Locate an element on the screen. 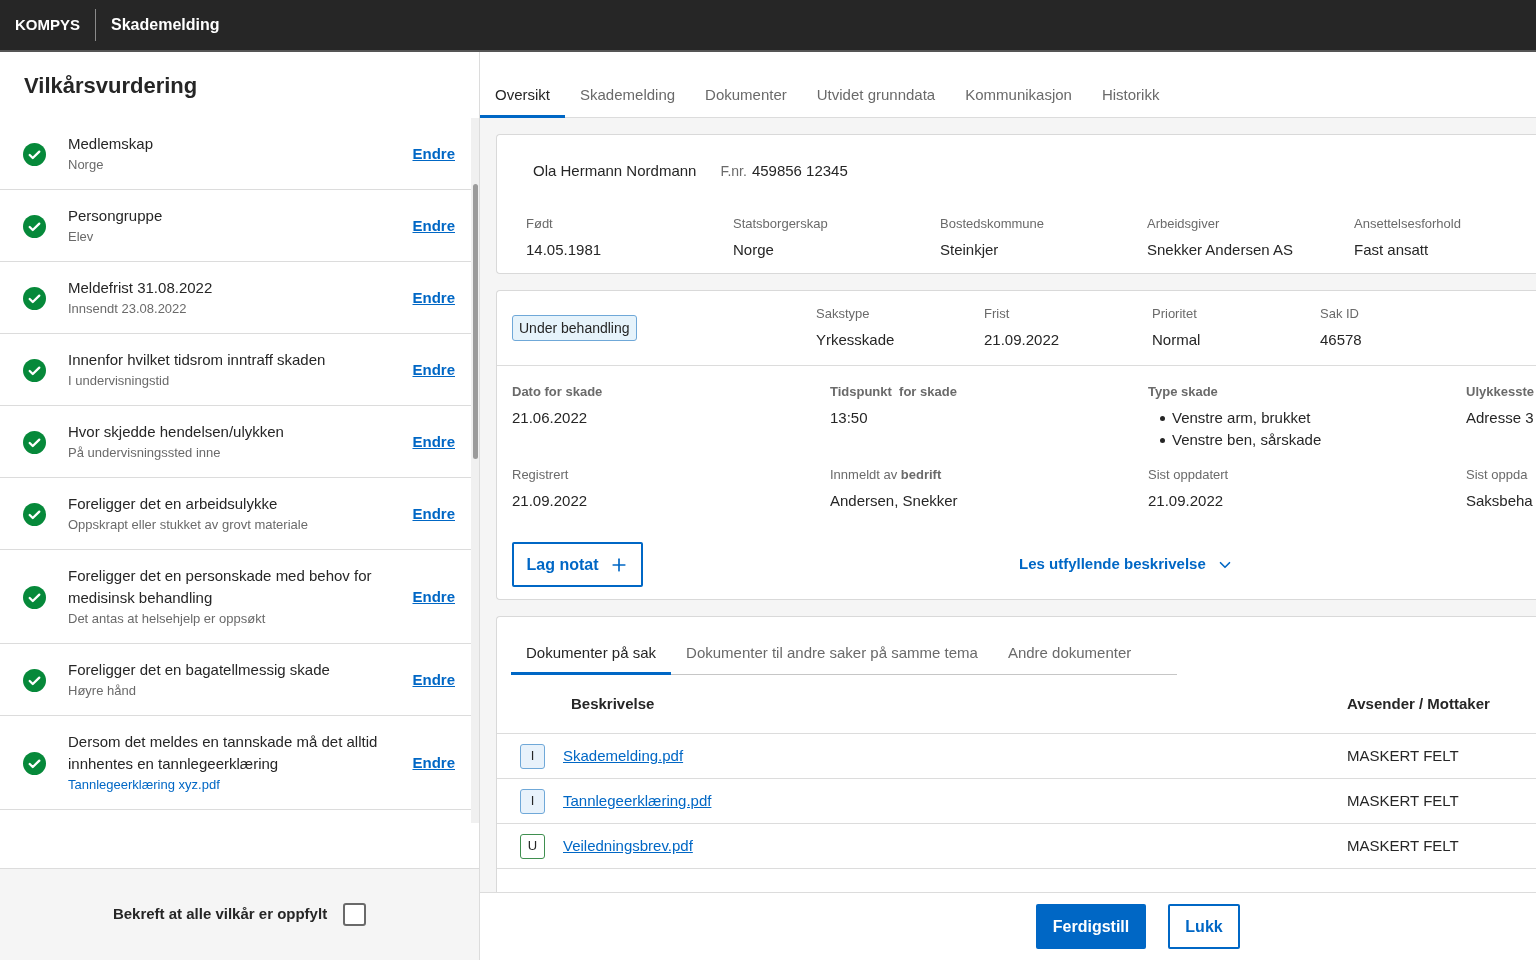 Image resolution: width=1536 pixels, height=960 pixels. tab: Kommunikasjon is located at coordinates (1018, 101).